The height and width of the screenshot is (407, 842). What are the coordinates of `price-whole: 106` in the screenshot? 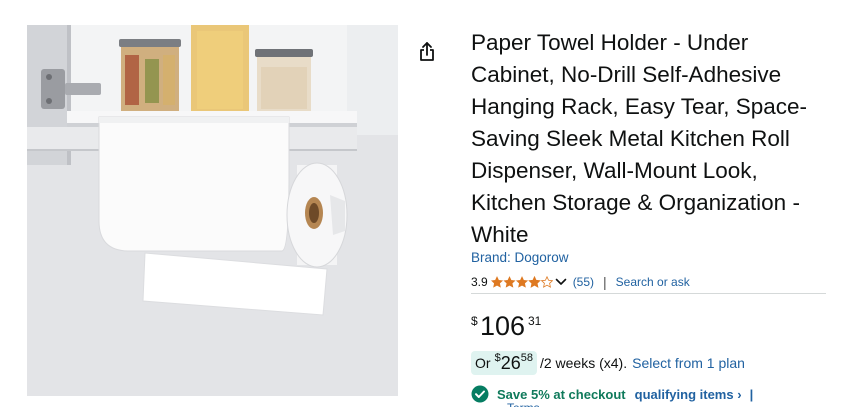 It's located at (503, 326).